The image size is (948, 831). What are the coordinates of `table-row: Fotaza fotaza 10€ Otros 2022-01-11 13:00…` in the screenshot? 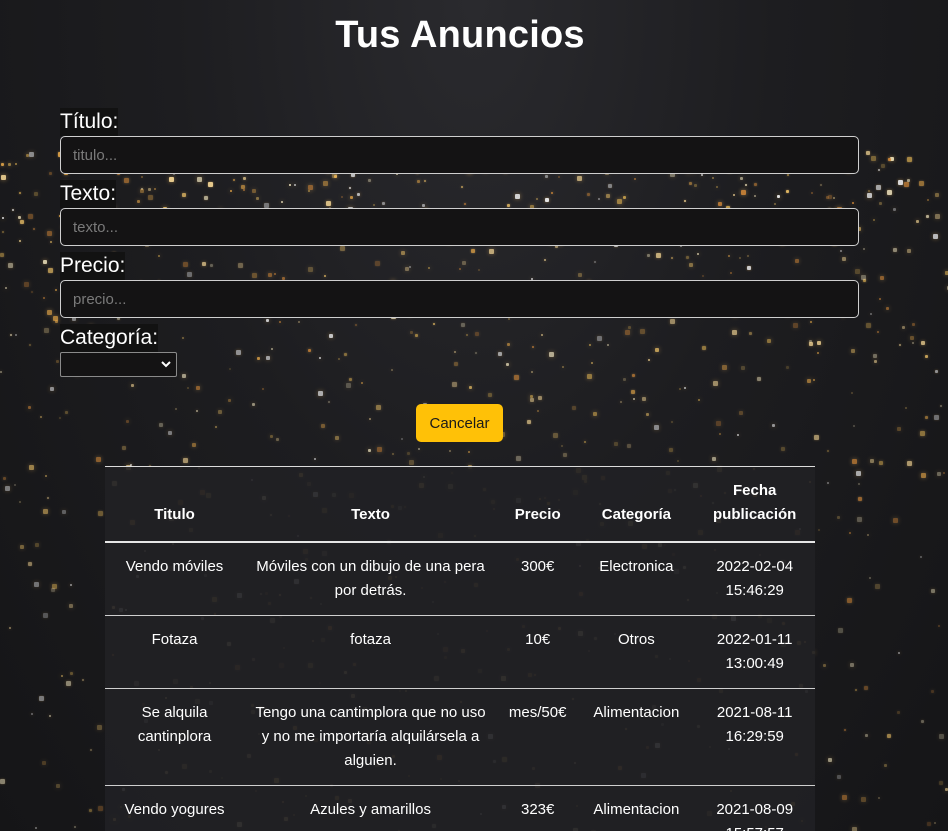 It's located at (460, 652).